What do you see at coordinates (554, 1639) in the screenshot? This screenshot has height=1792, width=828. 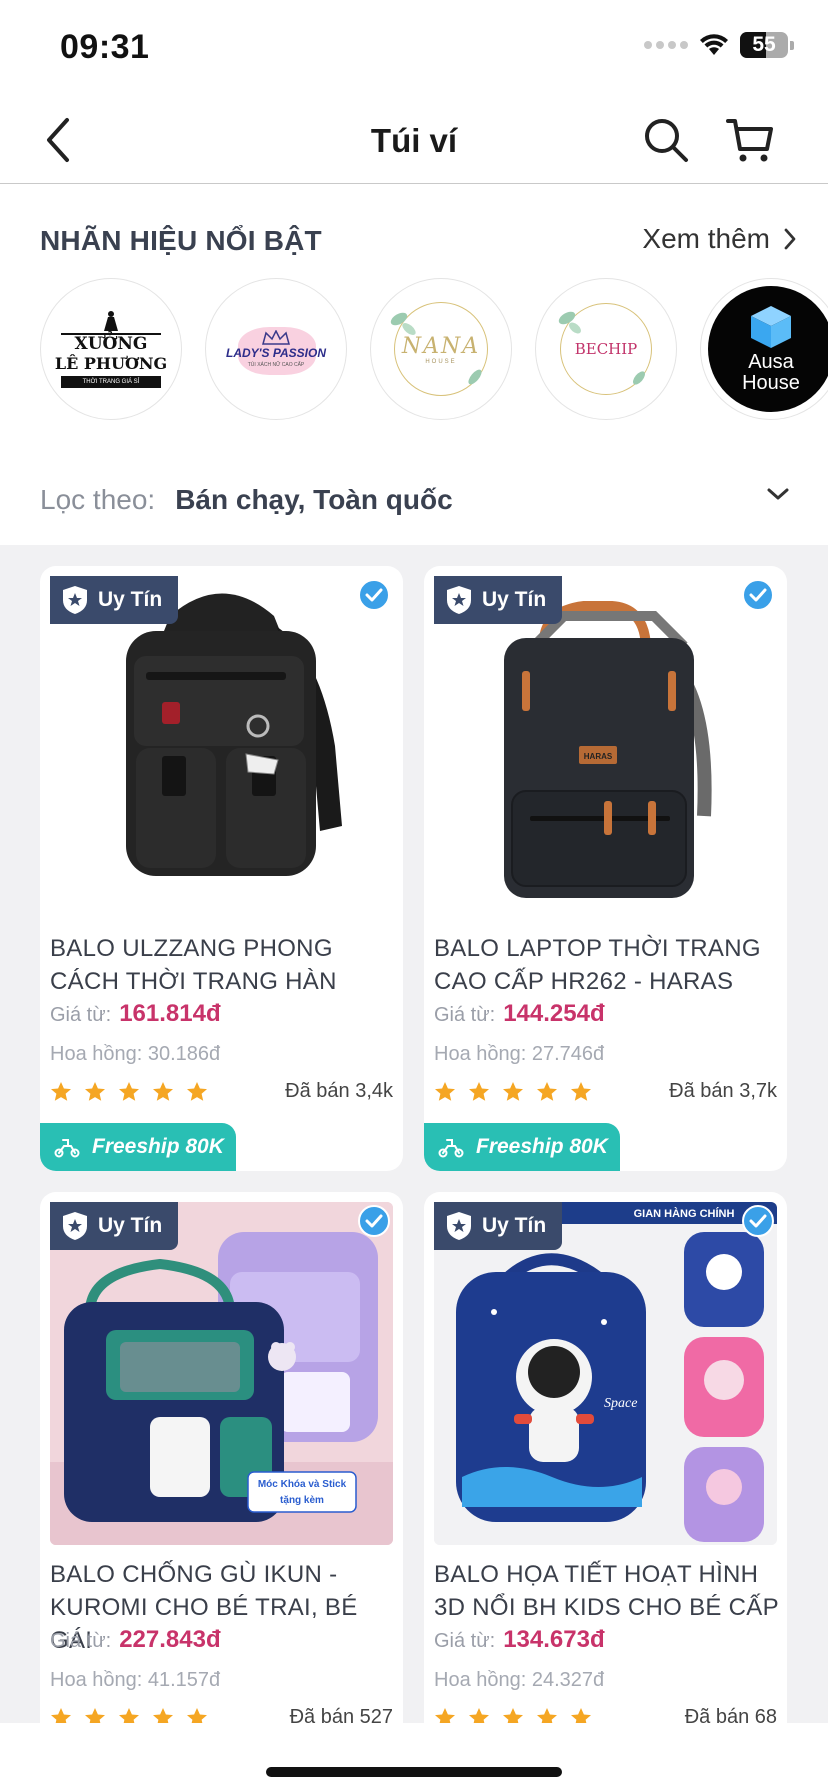 I see `product-price: 134.673đ` at bounding box center [554, 1639].